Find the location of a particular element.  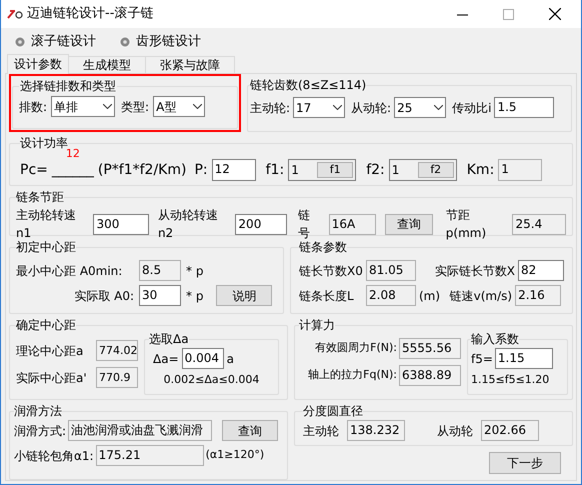

group-title: 初定中心距 is located at coordinates (46, 247).